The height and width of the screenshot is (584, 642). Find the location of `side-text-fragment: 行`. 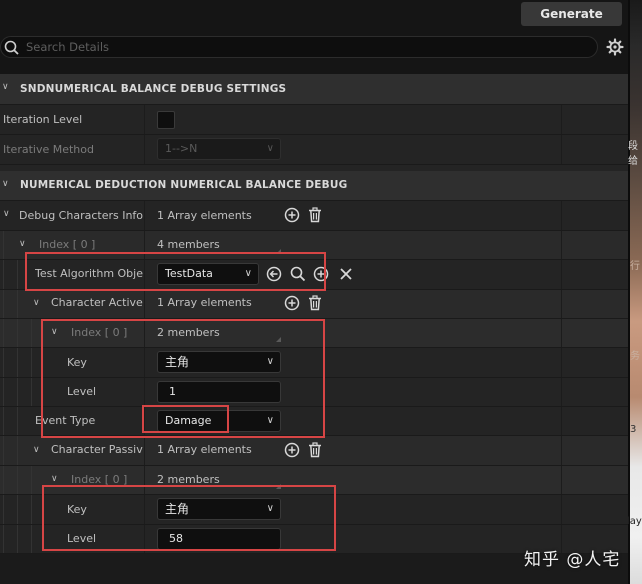

side-text-fragment: 行 is located at coordinates (635, 266).